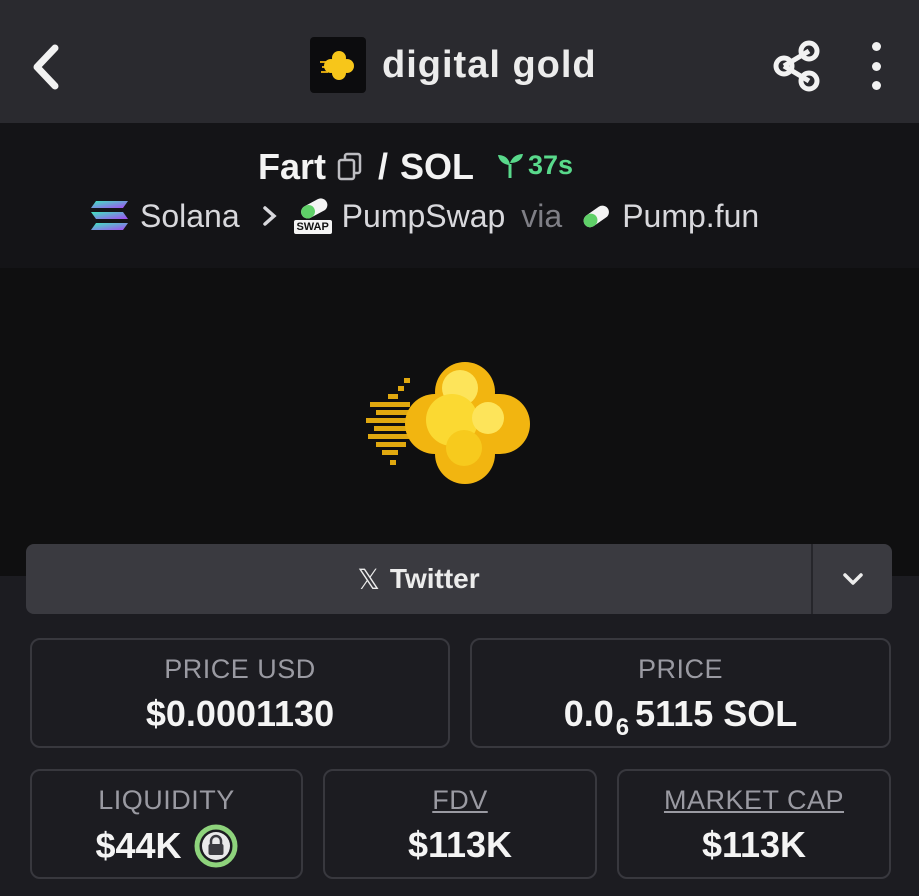 The width and height of the screenshot is (919, 896). I want to click on app-title: digital gold, so click(489, 64).